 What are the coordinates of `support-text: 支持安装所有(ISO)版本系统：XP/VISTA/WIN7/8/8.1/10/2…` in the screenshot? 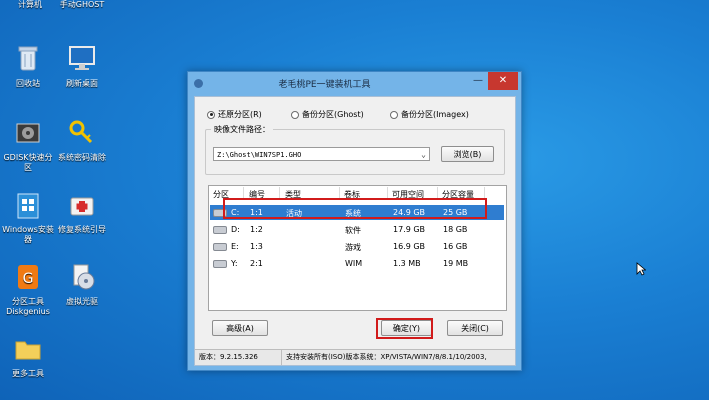 It's located at (386, 357).